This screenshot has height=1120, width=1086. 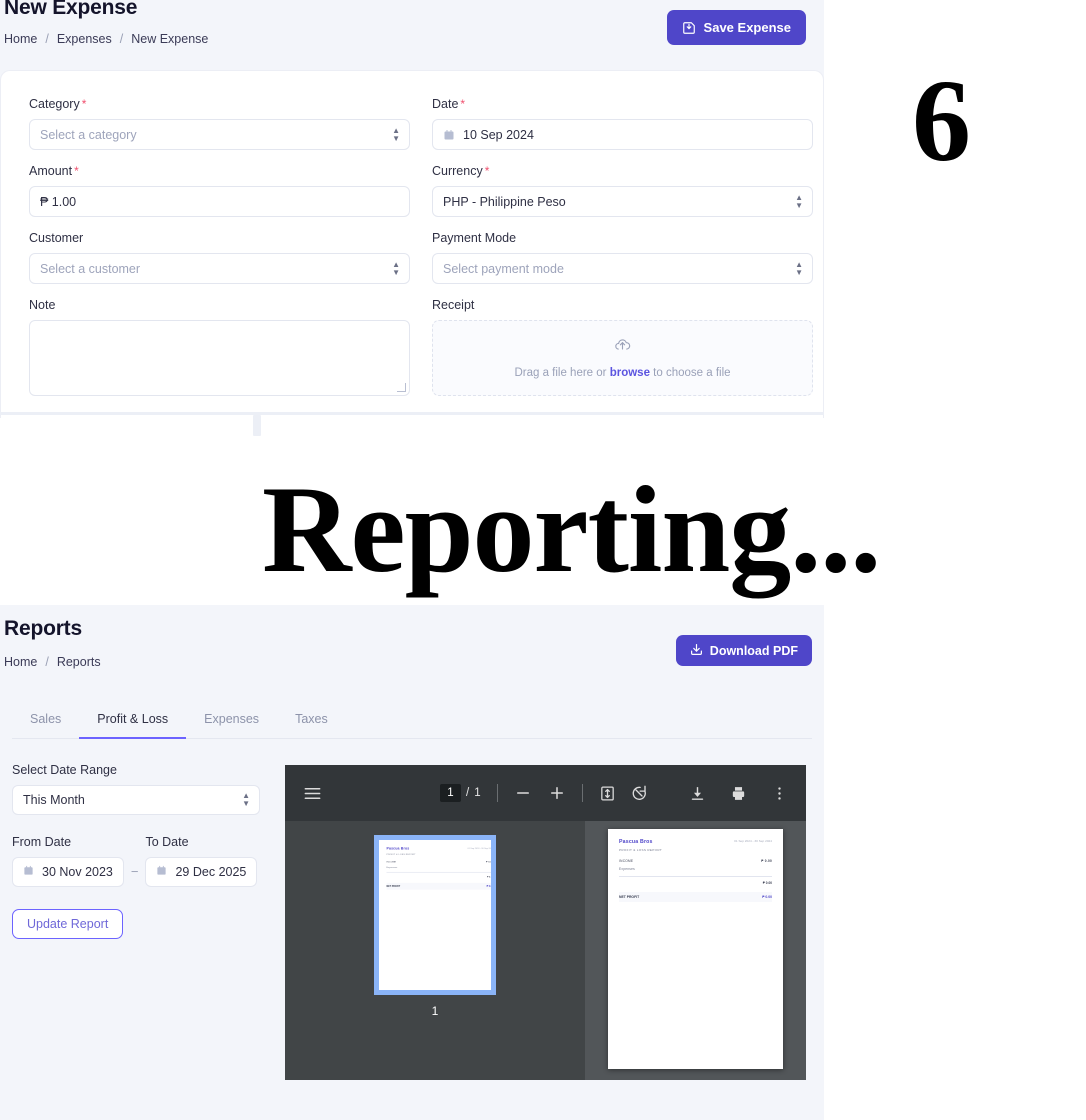 I want to click on reports-tabs: Sales Profit & Loss Expenses Taxes, so click(x=412, y=718).